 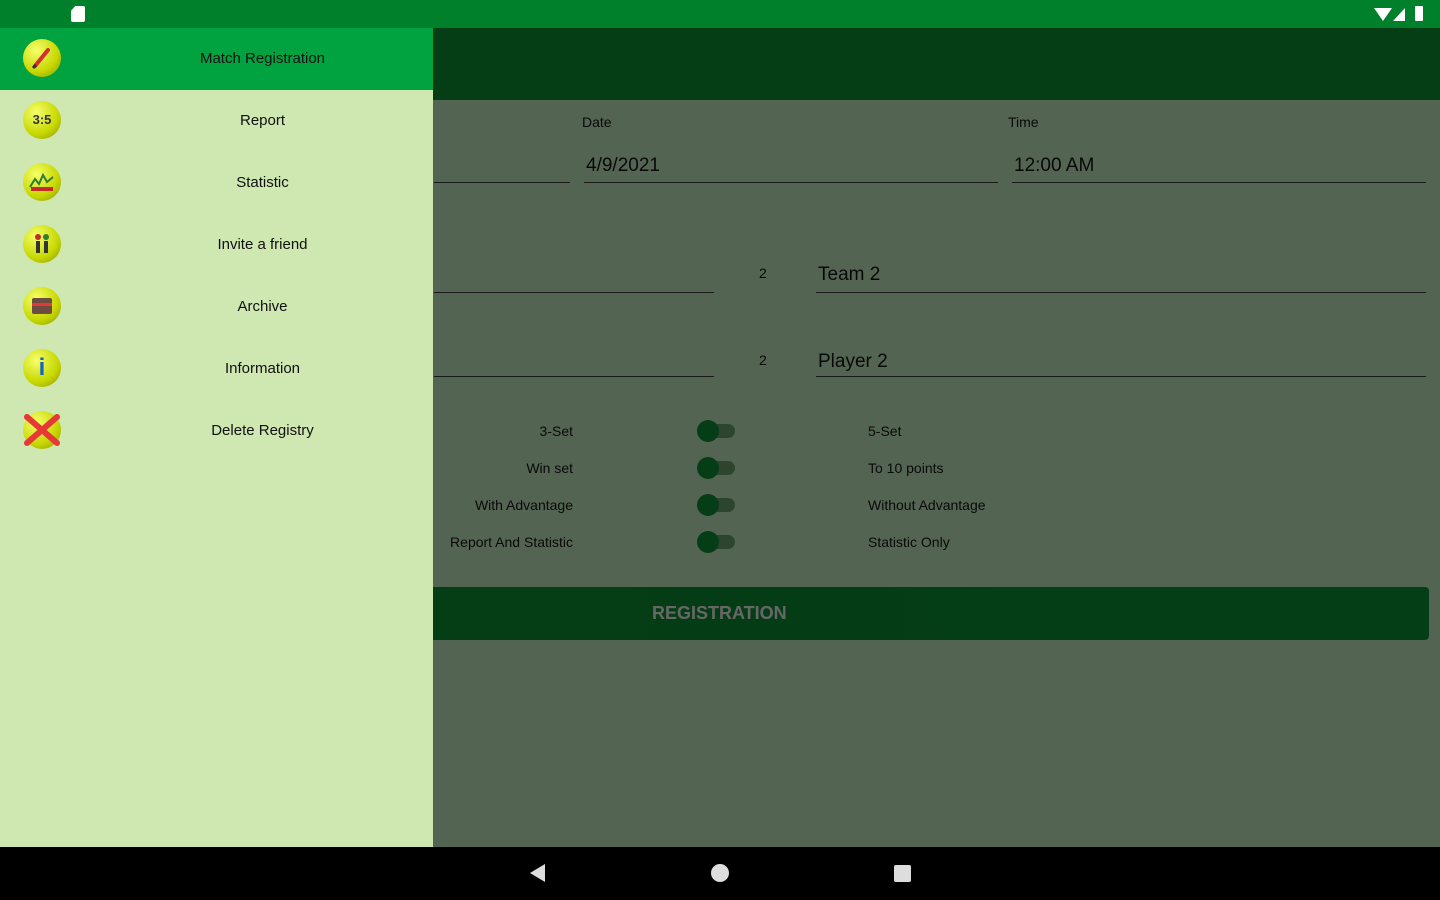 What do you see at coordinates (720, 14) in the screenshot?
I see `status-bar` at bounding box center [720, 14].